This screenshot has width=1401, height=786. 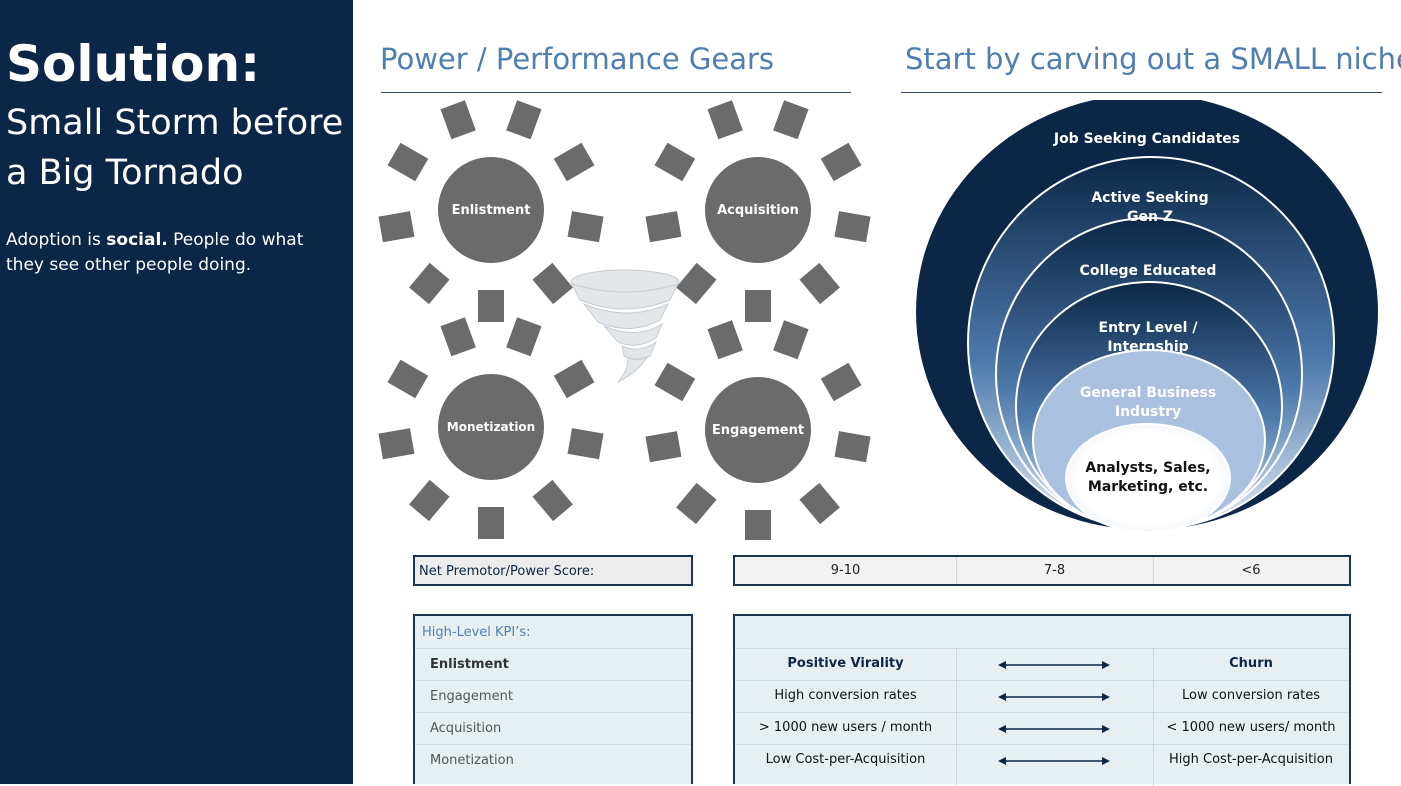 What do you see at coordinates (175, 123) in the screenshot?
I see `subtitle-line-1: Small Storm before` at bounding box center [175, 123].